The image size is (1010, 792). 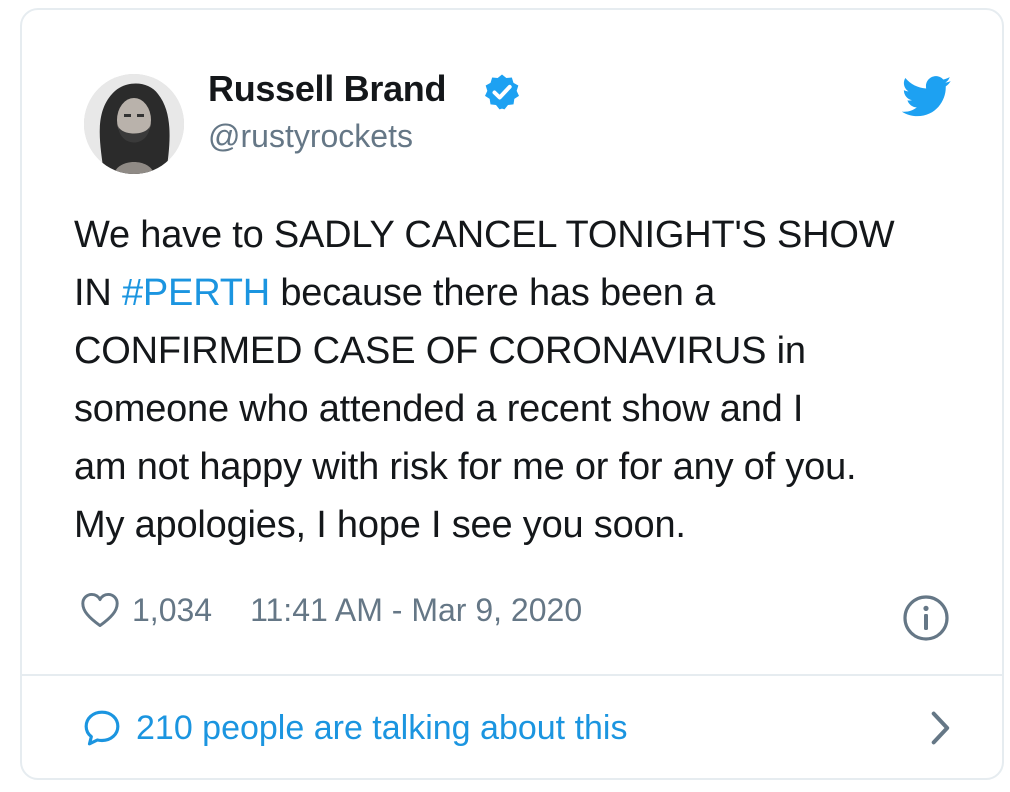 What do you see at coordinates (439, 409) in the screenshot?
I see `tweet-text-line: someone who attended a recent show and I` at bounding box center [439, 409].